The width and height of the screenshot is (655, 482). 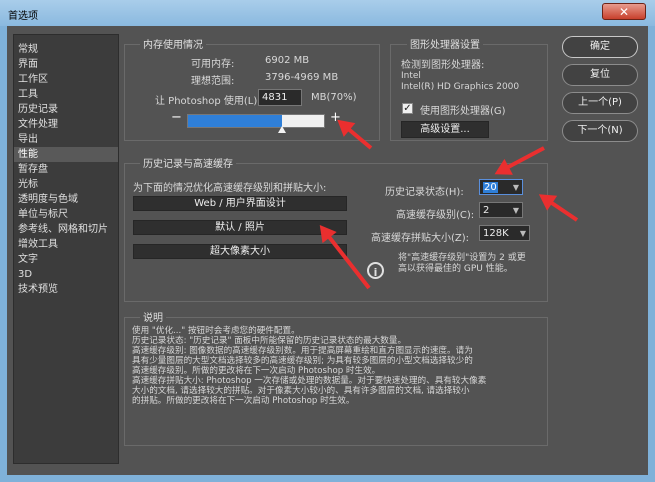 What do you see at coordinates (302, 77) in the screenshot?
I see `ideal-range-value: 3796-4969 MB` at bounding box center [302, 77].